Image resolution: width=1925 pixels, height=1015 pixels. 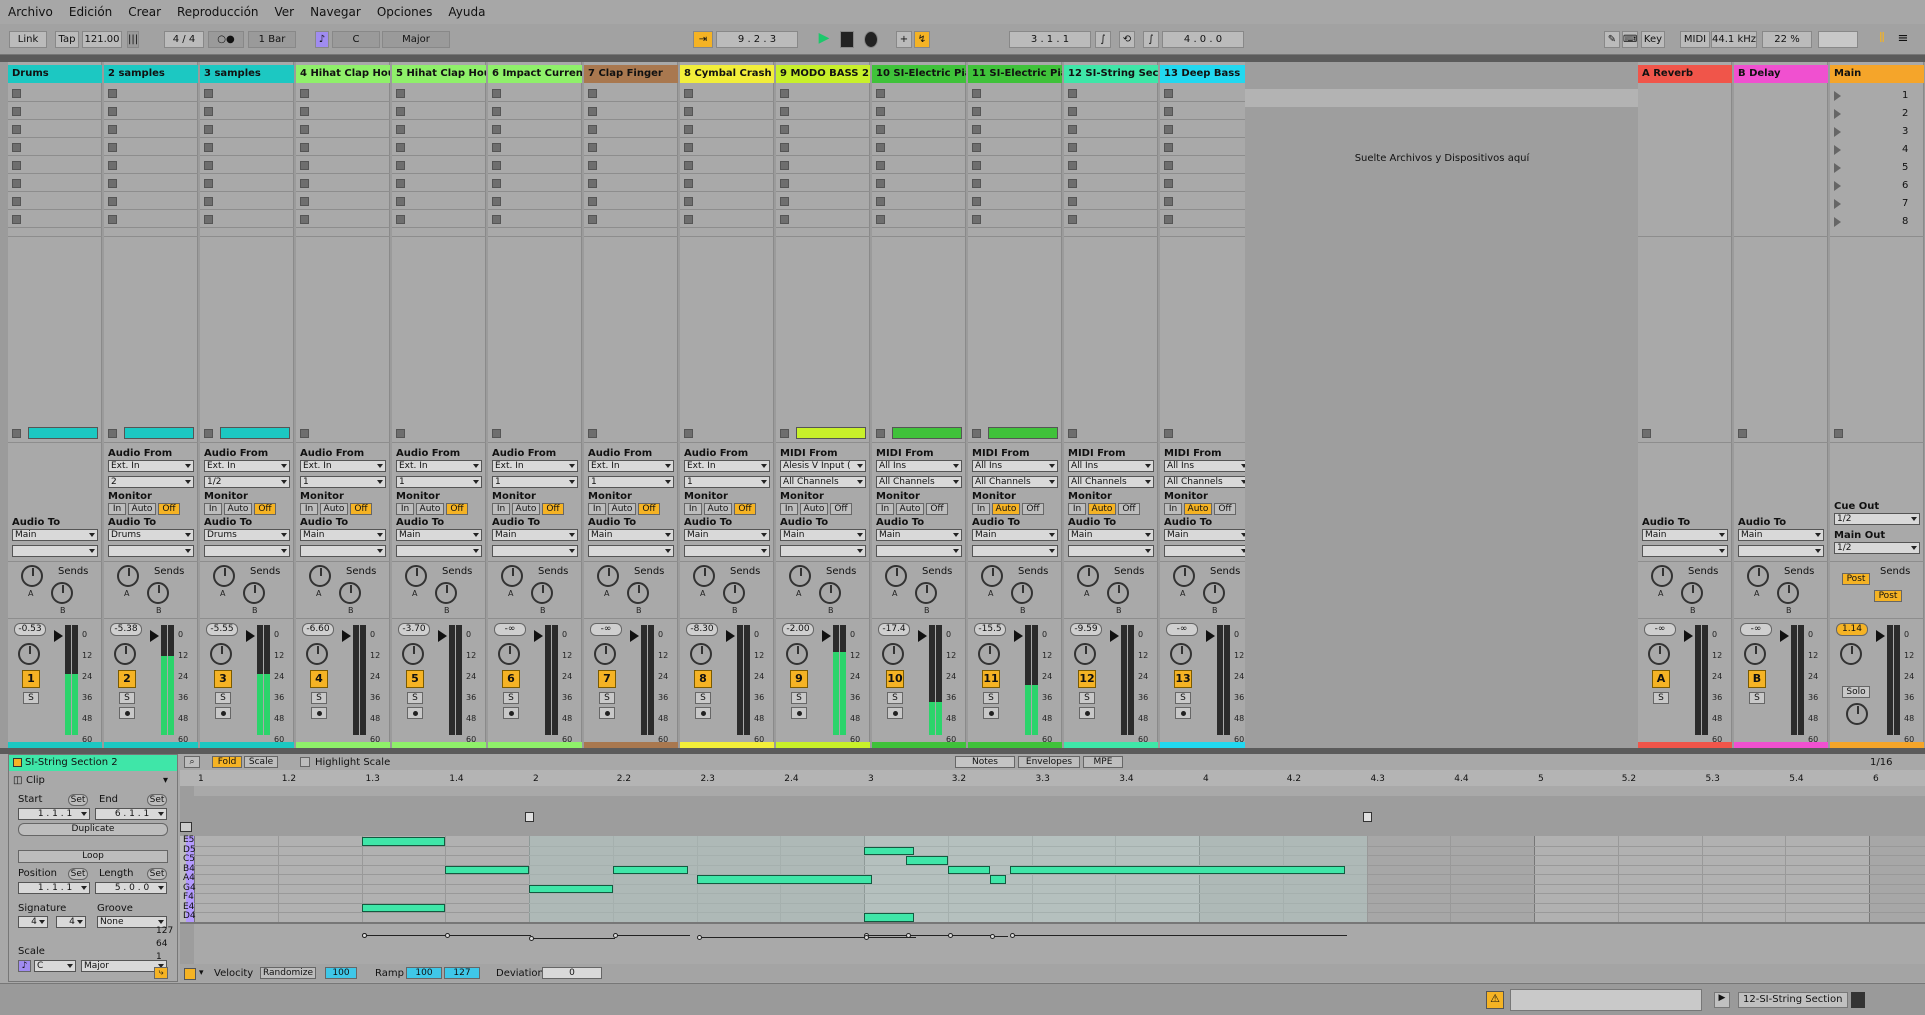 What do you see at coordinates (127, 679) in the screenshot?
I see `track-activator-button: 2` at bounding box center [127, 679].